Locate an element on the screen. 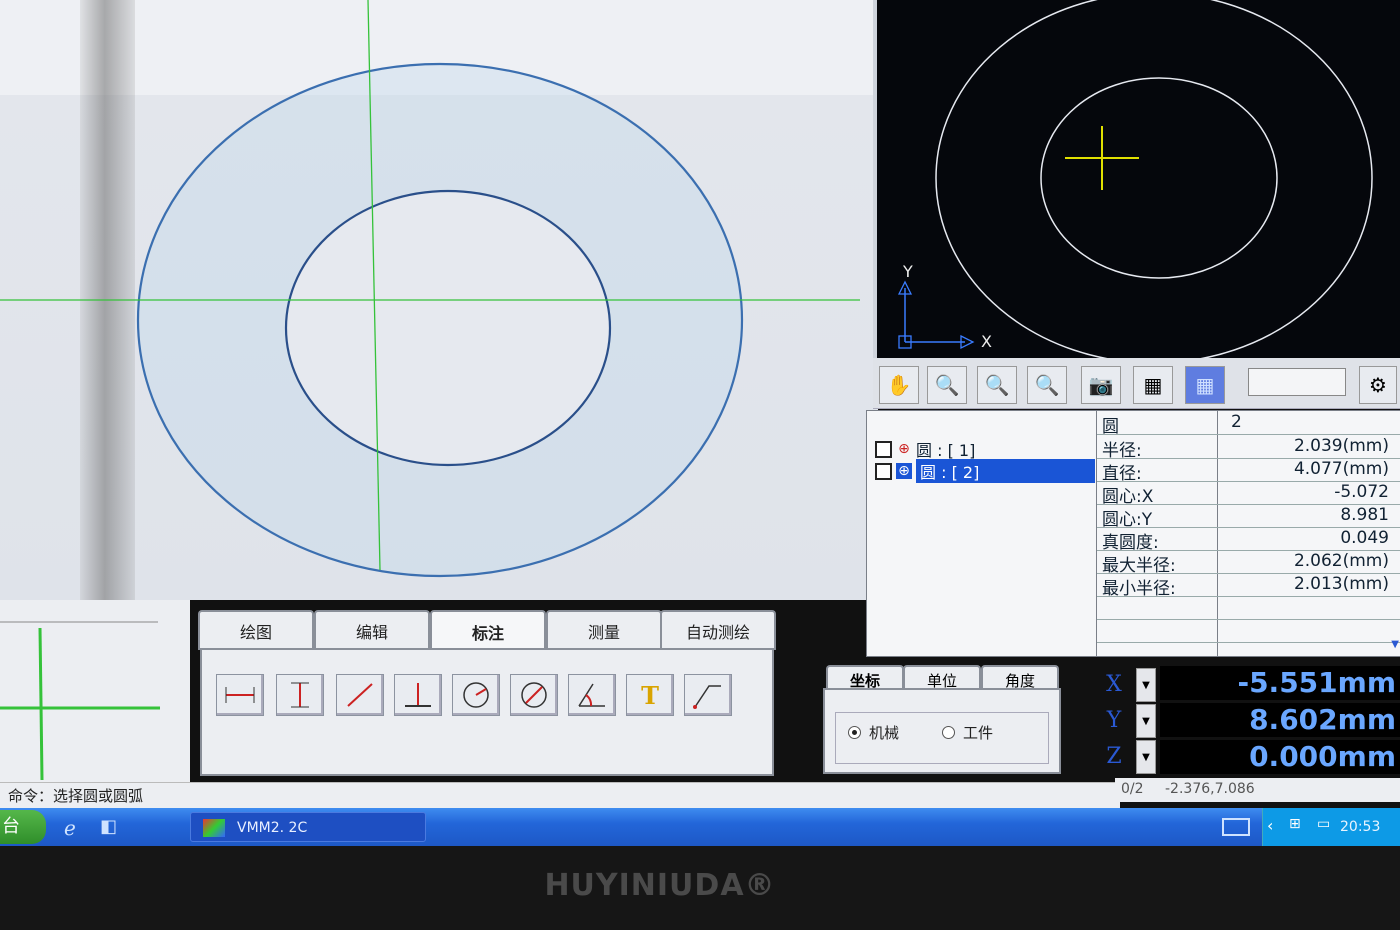 This screenshot has height=930, width=1400. zoom-window-icon: 🔍 is located at coordinates (997, 385).